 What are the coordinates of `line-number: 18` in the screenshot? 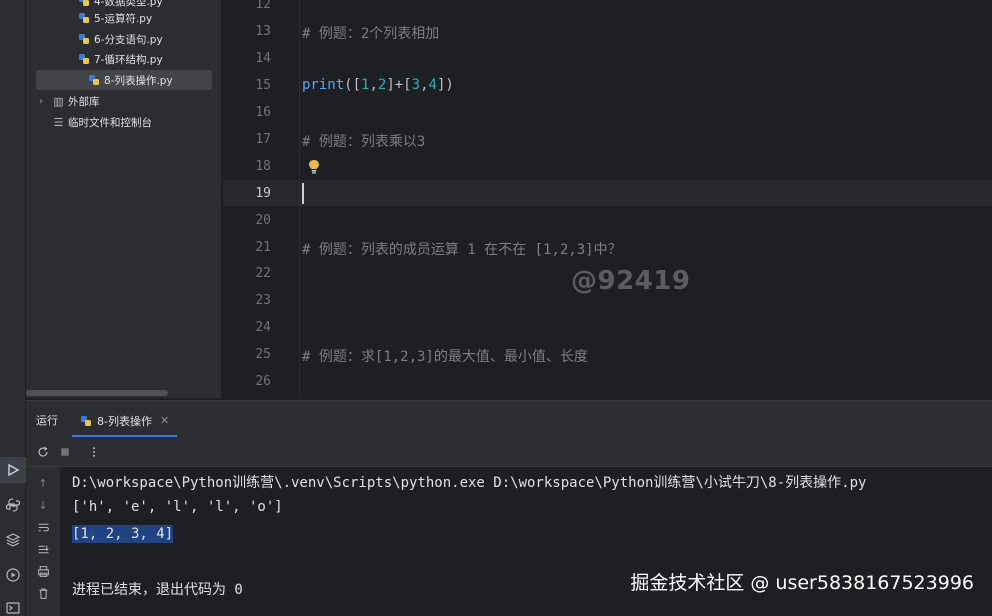 It's located at (263, 166).